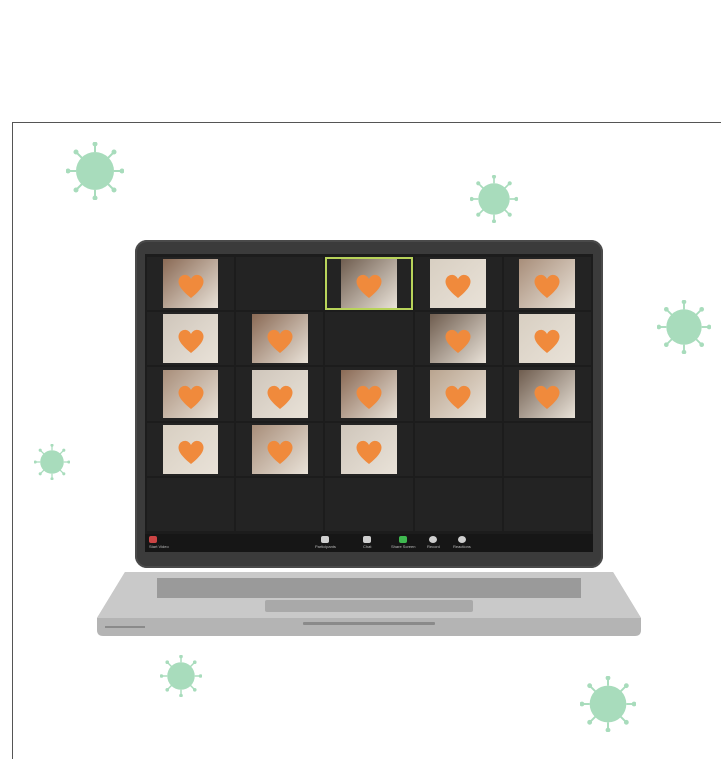  I want to click on chat-icon, so click(367, 539).